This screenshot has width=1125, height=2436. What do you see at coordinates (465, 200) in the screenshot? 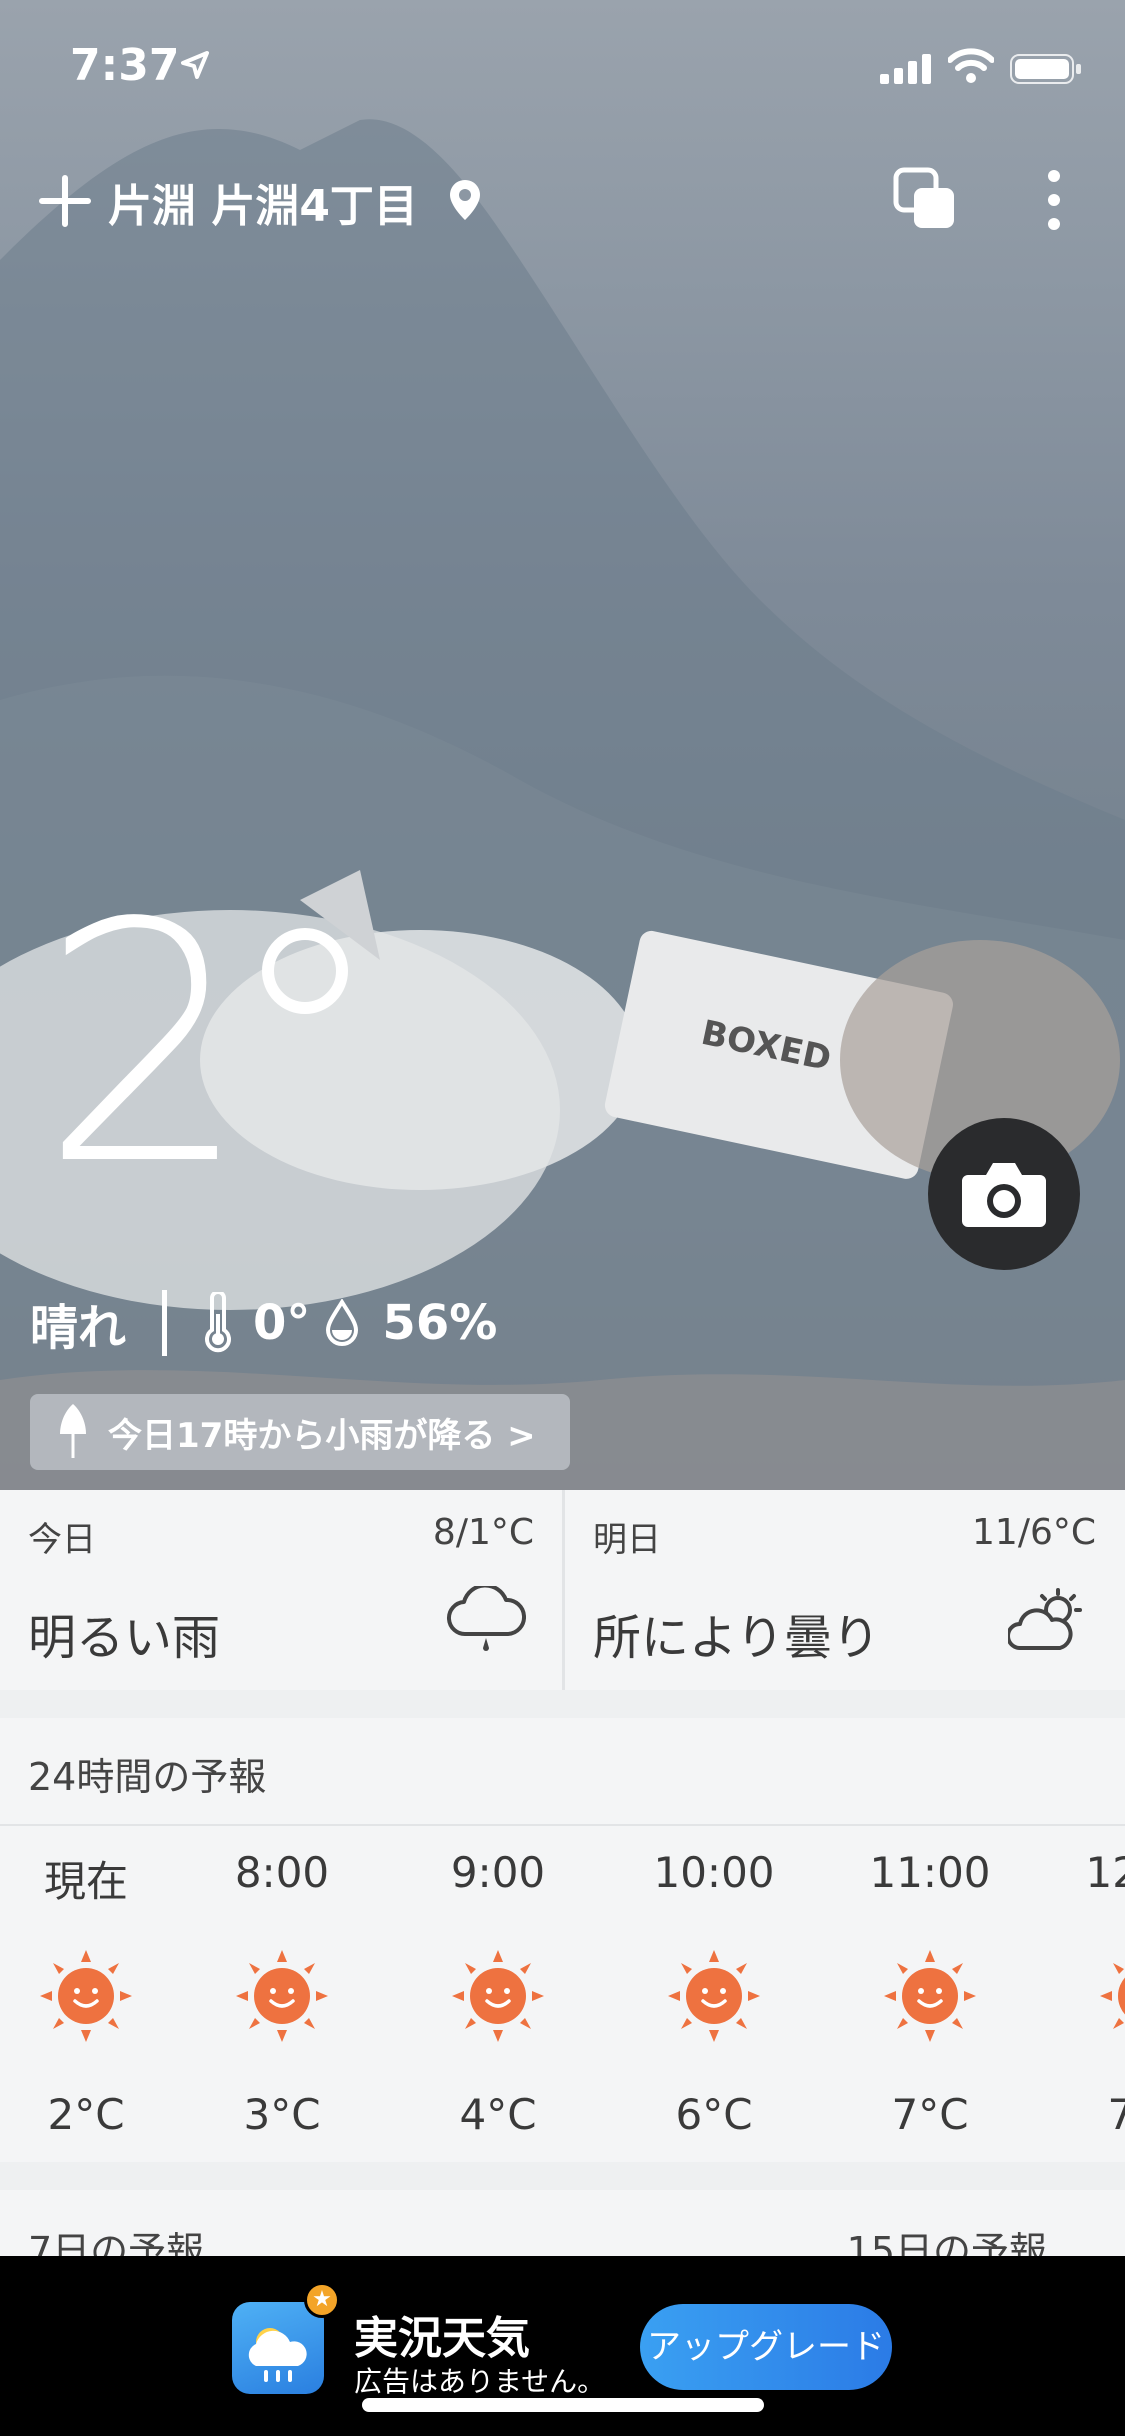
I see `map-pin-icon` at bounding box center [465, 200].